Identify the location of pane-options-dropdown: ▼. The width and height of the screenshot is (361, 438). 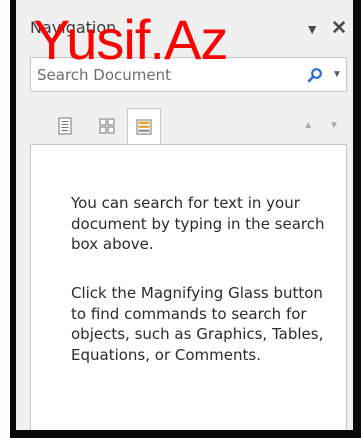
(312, 29).